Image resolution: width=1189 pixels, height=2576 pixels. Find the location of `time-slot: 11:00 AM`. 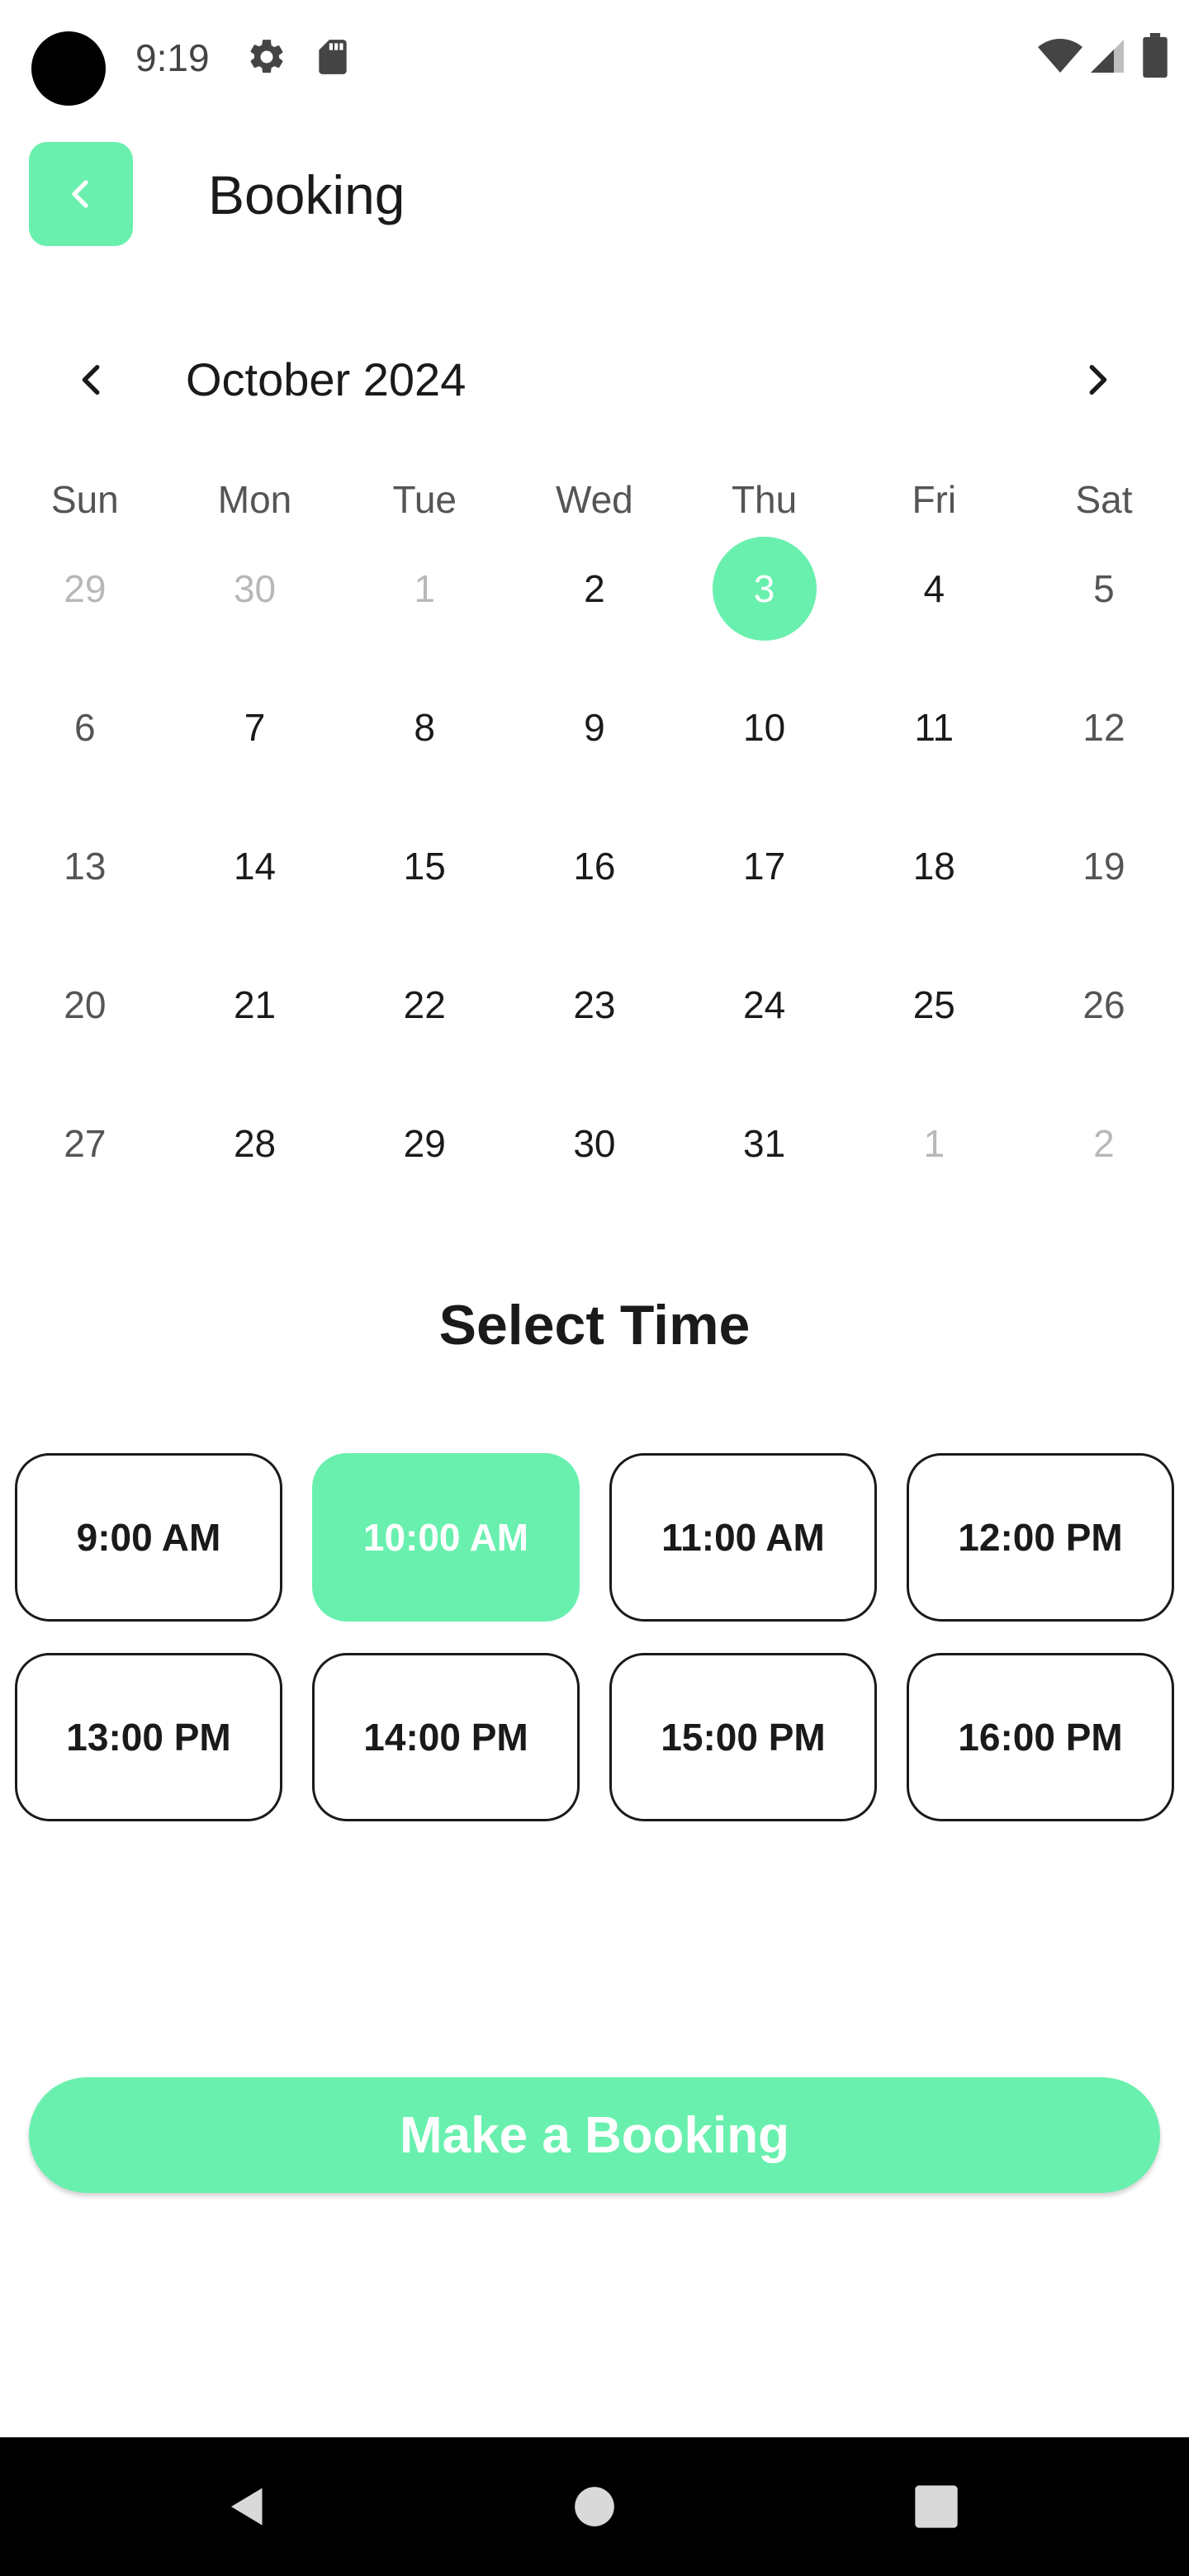

time-slot: 11:00 AM is located at coordinates (743, 1537).